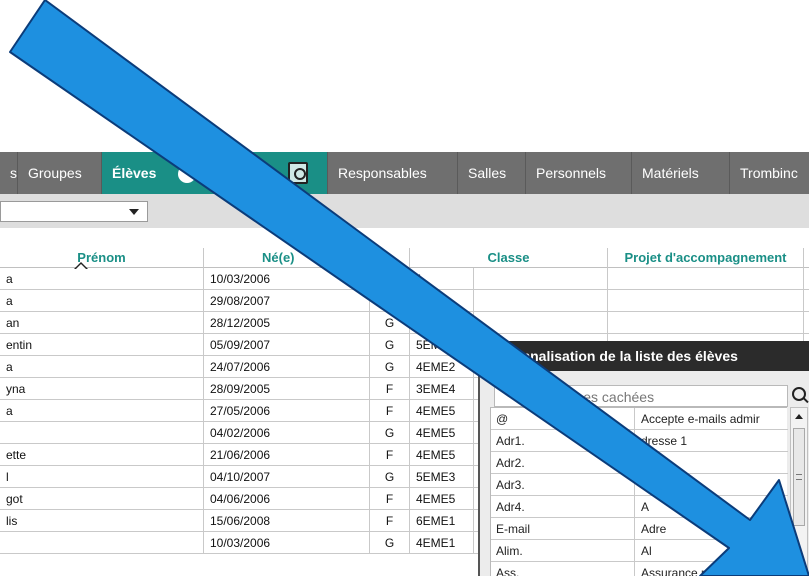  I want to click on cell-ne: 27/05/2006, so click(287, 411).